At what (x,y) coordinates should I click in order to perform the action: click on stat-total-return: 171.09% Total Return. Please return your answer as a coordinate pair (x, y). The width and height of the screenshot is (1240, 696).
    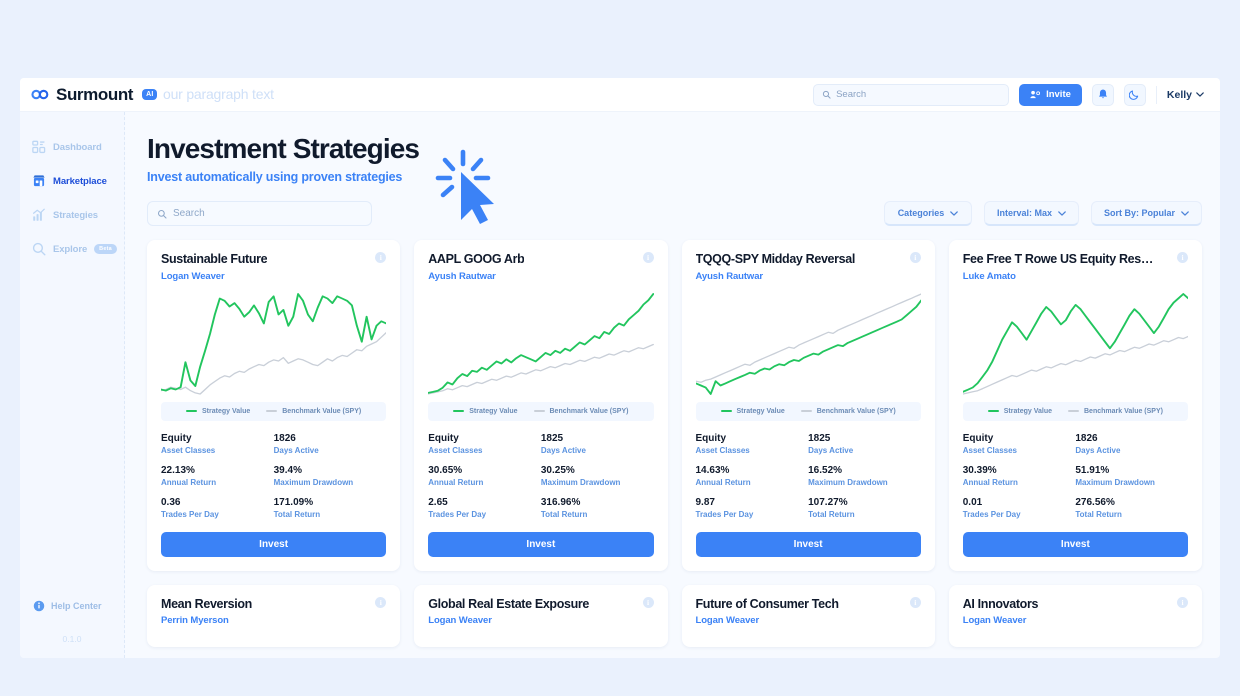
    Looking at the image, I should click on (330, 508).